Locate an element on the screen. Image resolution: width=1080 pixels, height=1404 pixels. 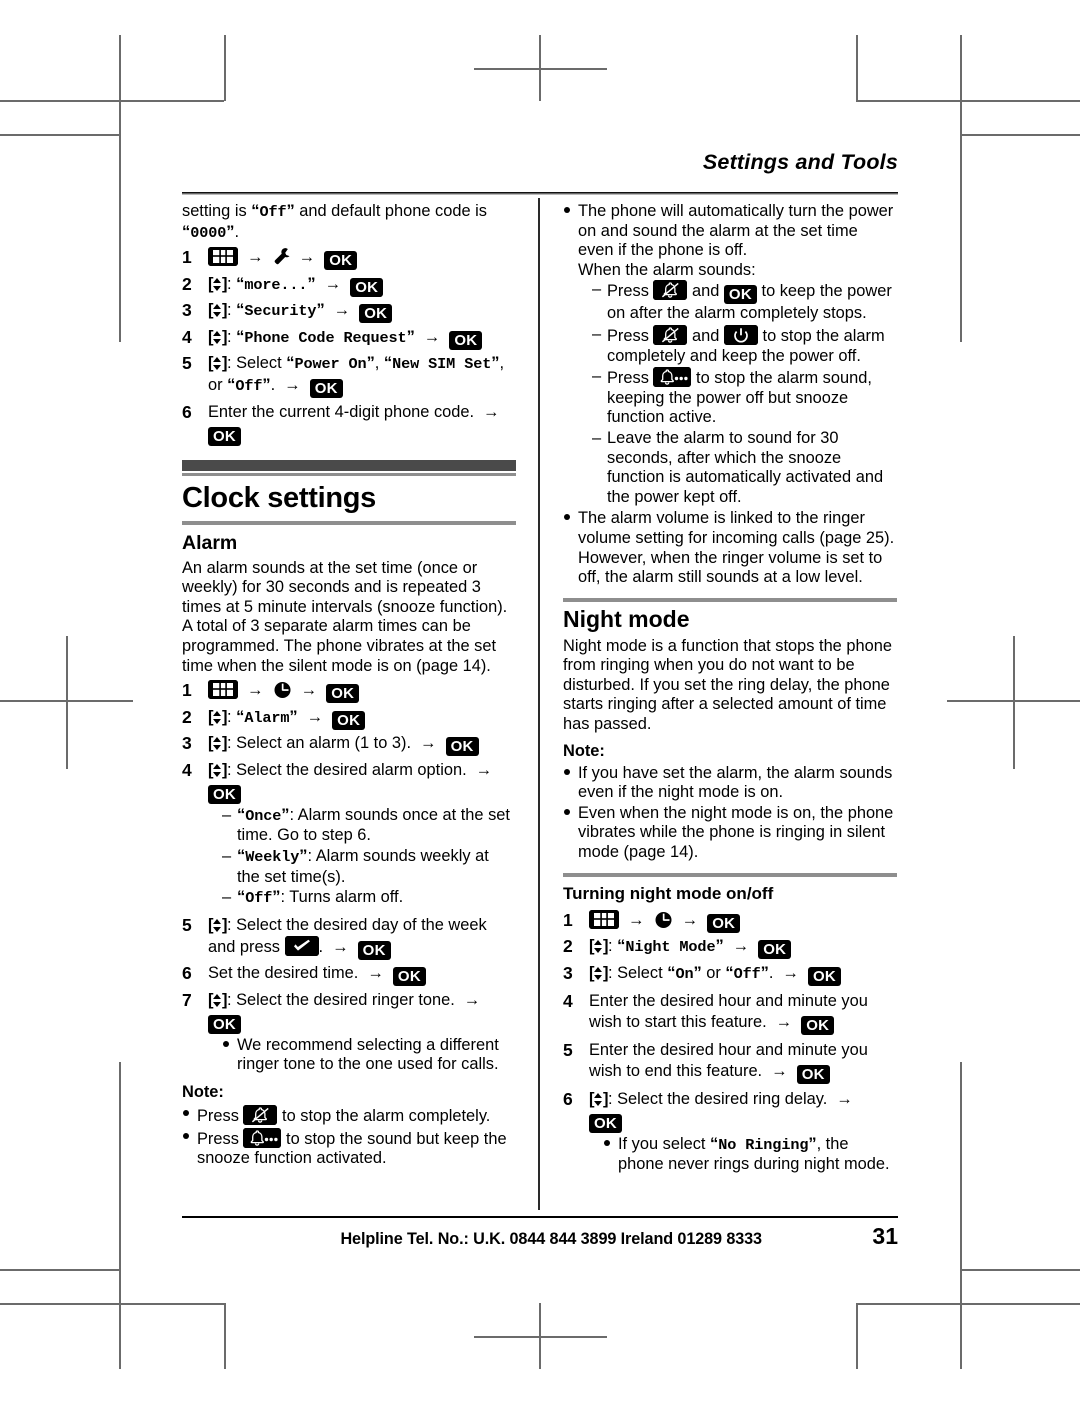
step-text: Select the desired alarm option. is located at coordinates (351, 769).